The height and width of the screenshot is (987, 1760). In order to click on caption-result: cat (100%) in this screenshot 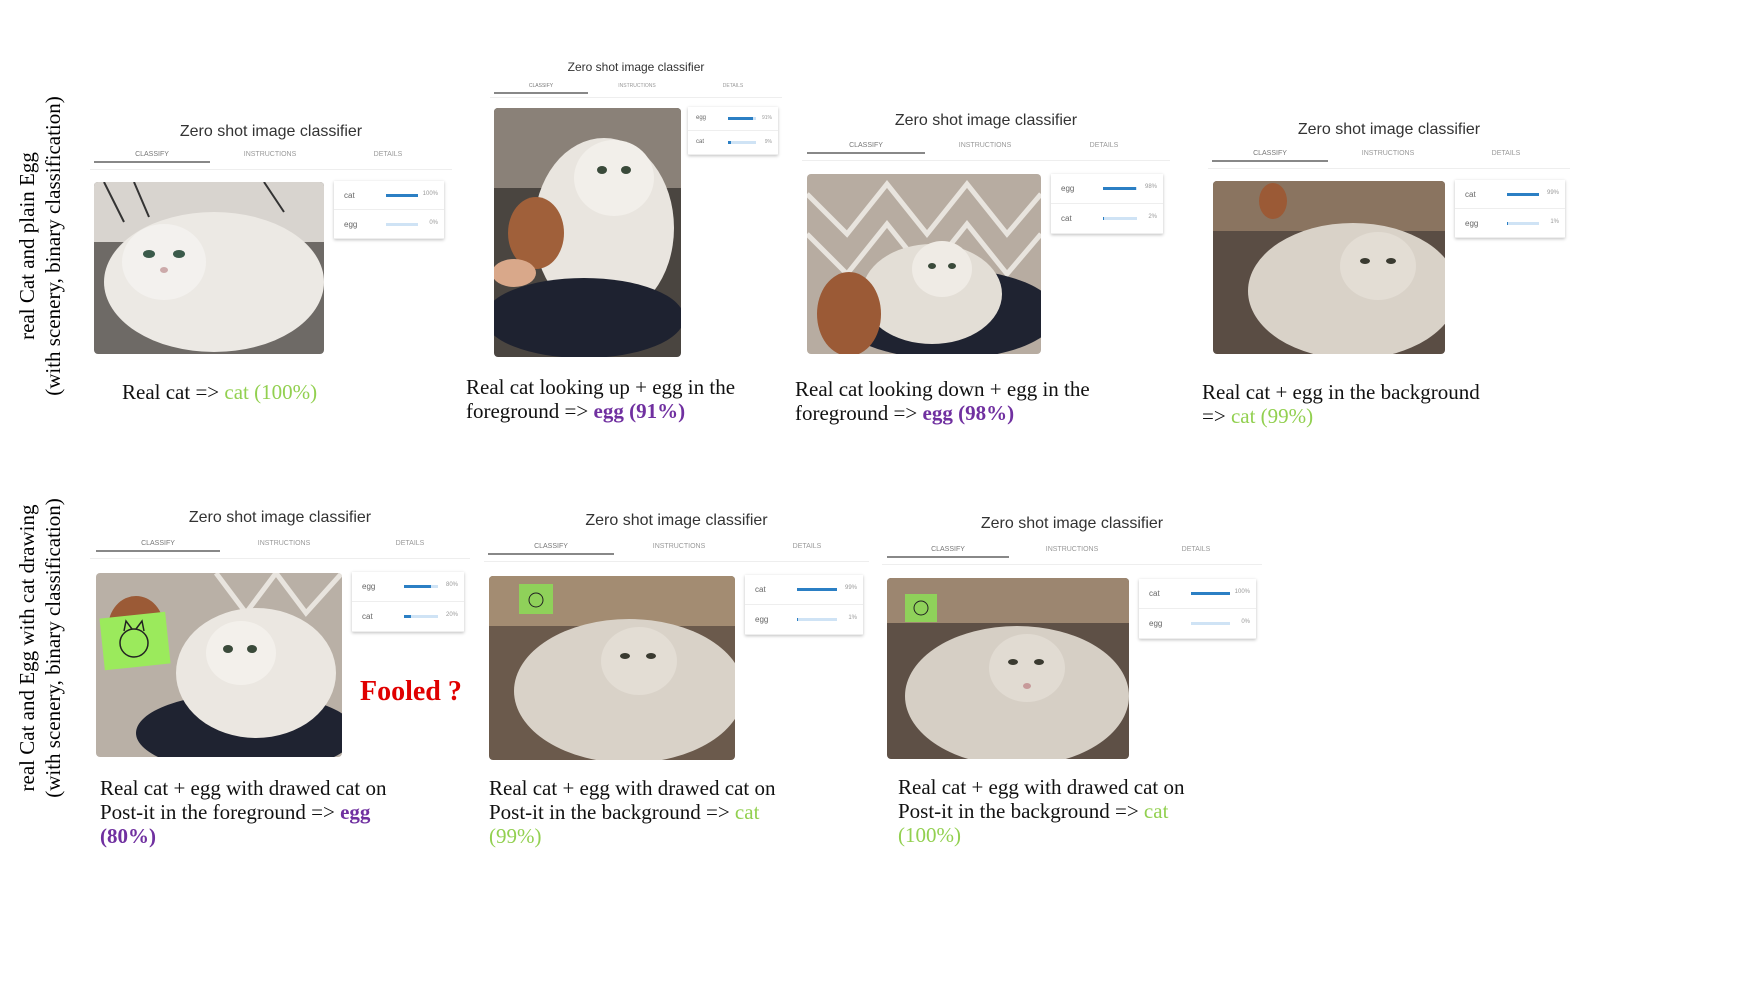, I will do `click(271, 392)`.